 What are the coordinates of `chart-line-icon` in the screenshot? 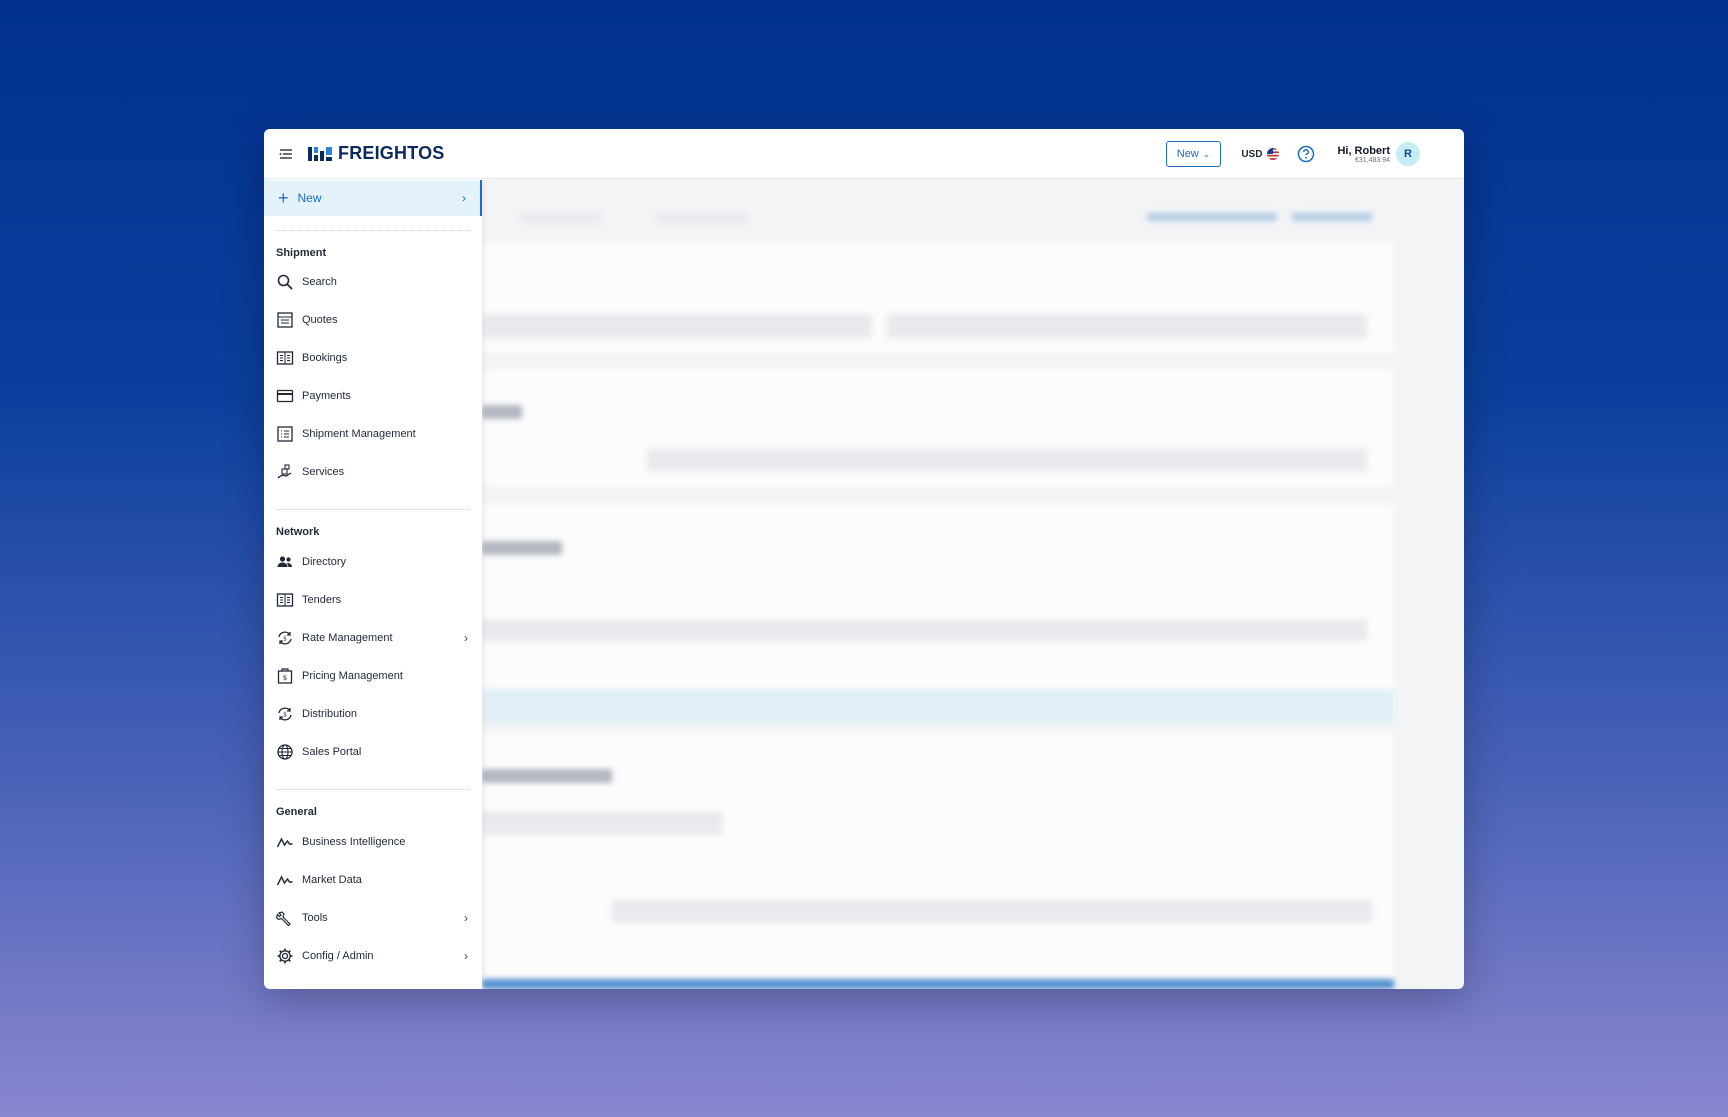 It's located at (284, 842).